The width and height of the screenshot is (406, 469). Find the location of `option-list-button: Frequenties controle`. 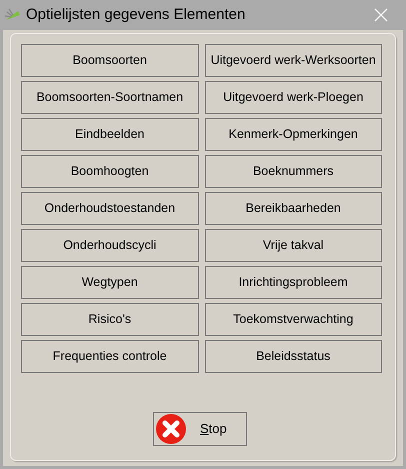

option-list-button: Frequenties controle is located at coordinates (109, 356).